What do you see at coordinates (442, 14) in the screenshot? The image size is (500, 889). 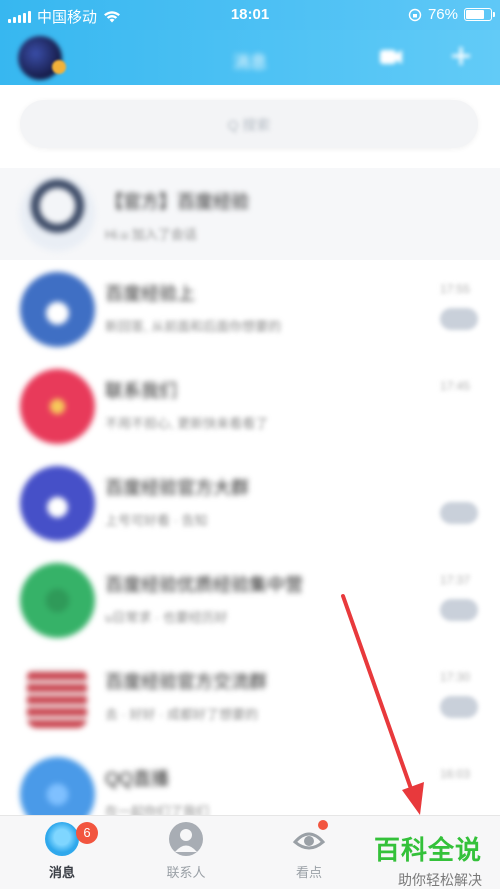 I see `battery-percent: 76%` at bounding box center [442, 14].